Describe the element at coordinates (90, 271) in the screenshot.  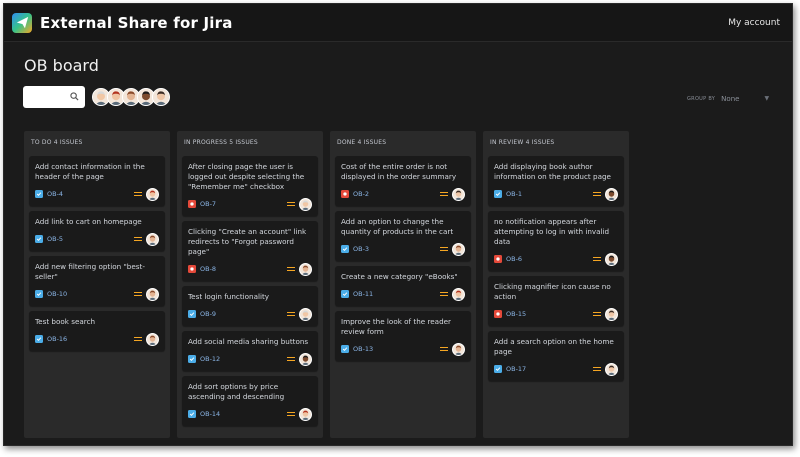
I see `issue-summary: Add new filtering option "best-seller"` at that location.